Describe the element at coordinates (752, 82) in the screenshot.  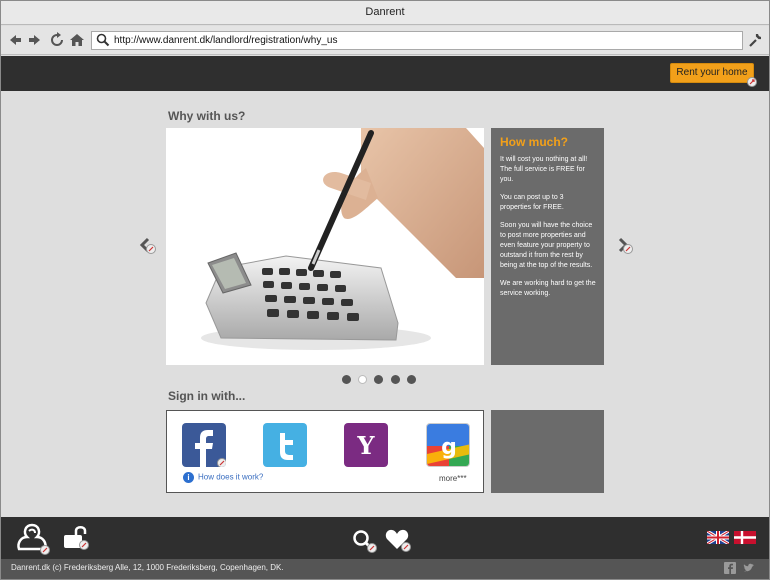
I see `link-badge-icon` at that location.